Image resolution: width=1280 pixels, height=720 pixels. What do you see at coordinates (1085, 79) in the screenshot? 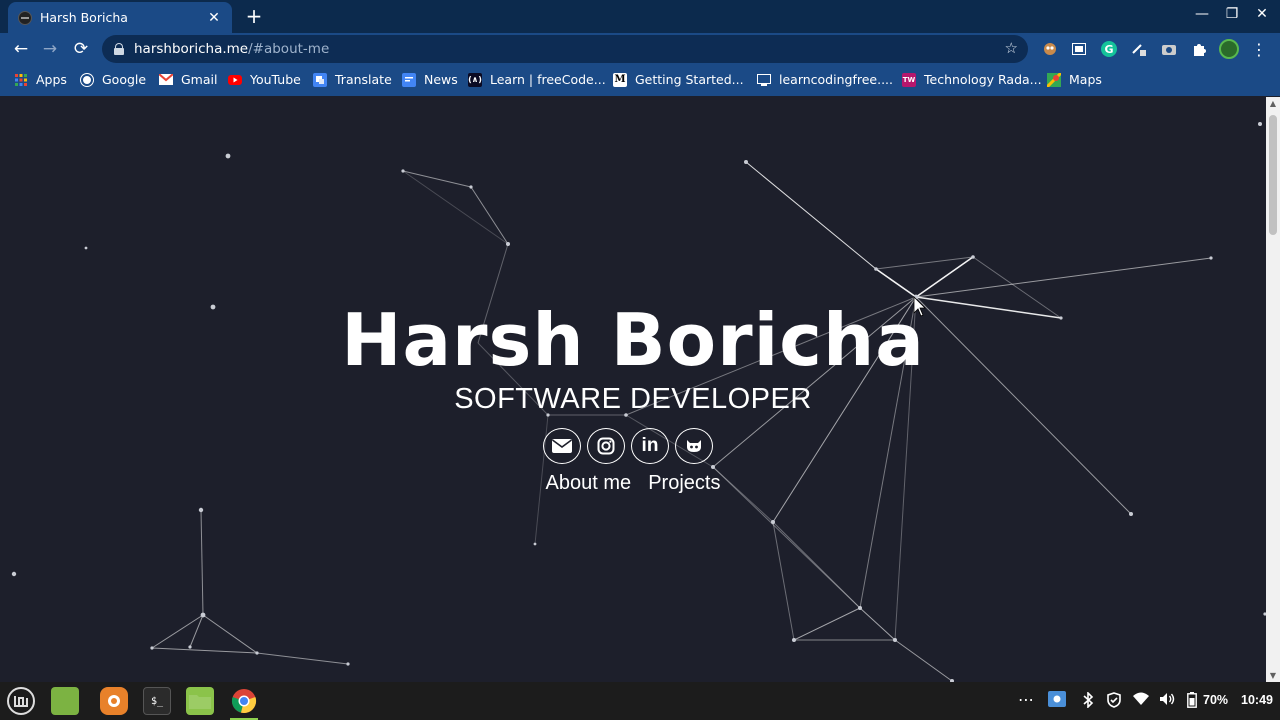
I see `bookmark-label: Maps` at bounding box center [1085, 79].